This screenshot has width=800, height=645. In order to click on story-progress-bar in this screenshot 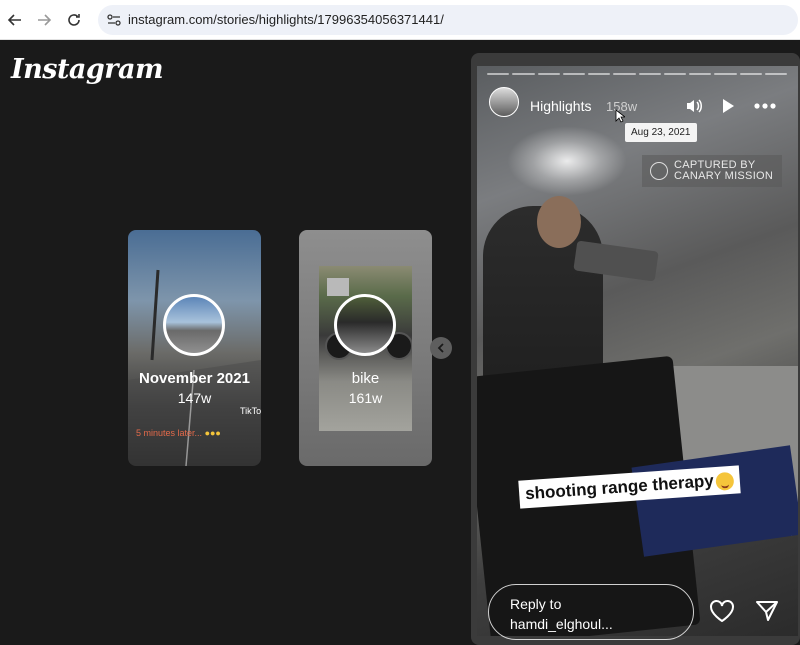, I will do `click(637, 74)`.